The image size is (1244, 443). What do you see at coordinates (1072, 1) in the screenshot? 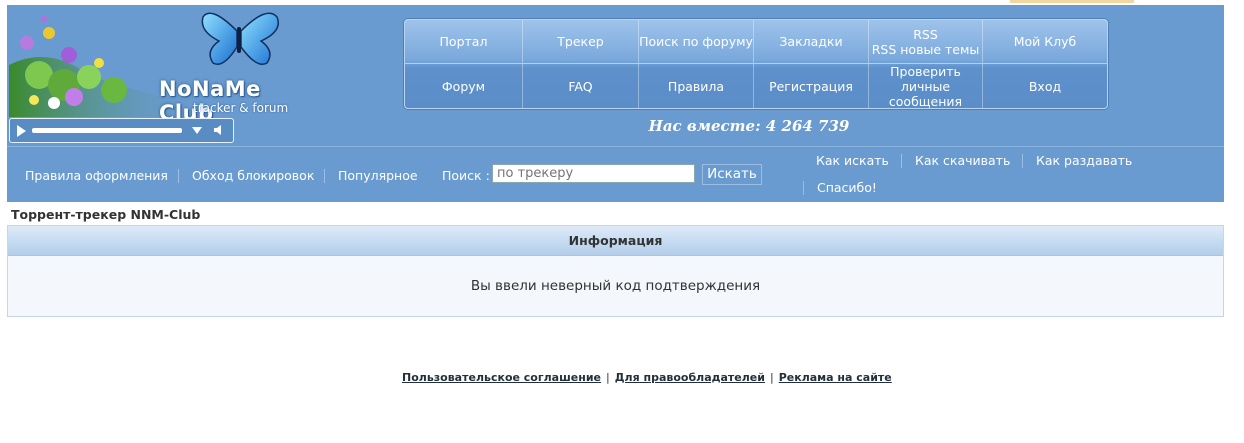
I see `top-strip` at bounding box center [1072, 1].